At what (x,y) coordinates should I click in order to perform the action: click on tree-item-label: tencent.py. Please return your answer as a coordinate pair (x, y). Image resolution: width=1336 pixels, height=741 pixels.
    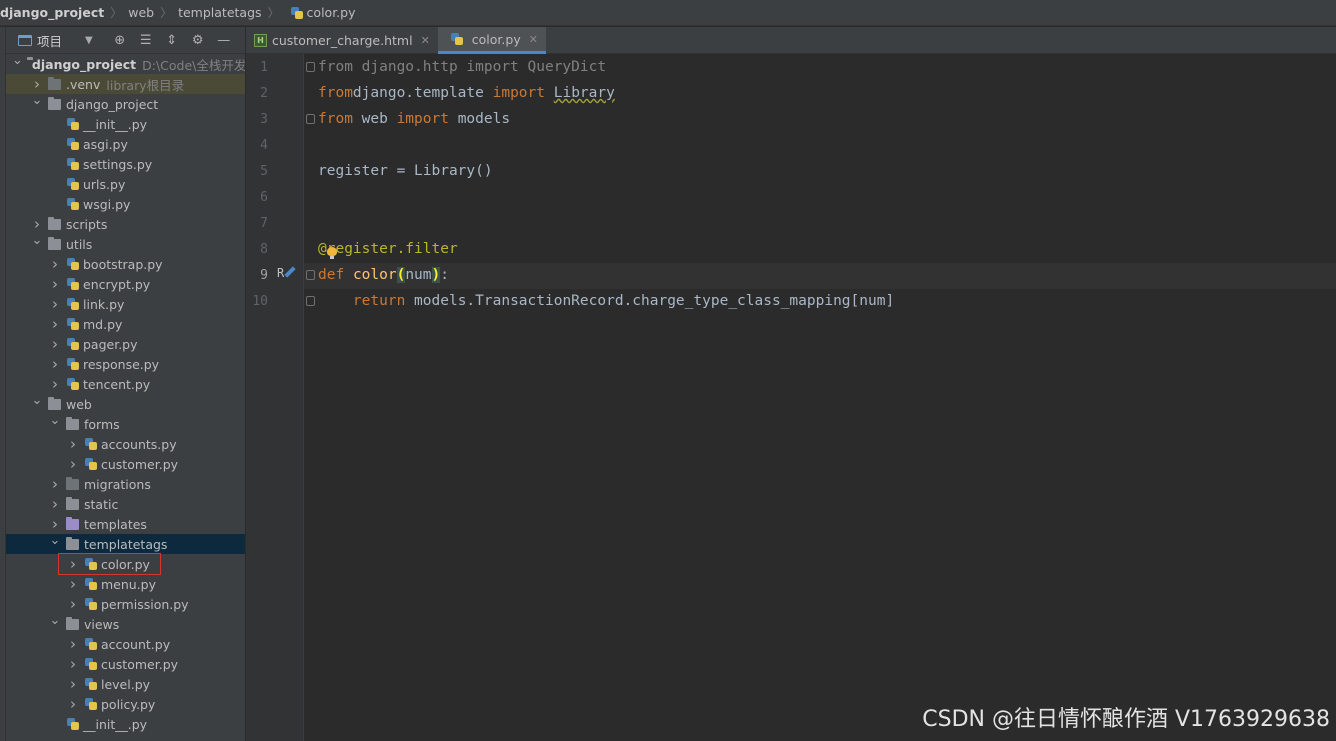
    Looking at the image, I should click on (117, 384).